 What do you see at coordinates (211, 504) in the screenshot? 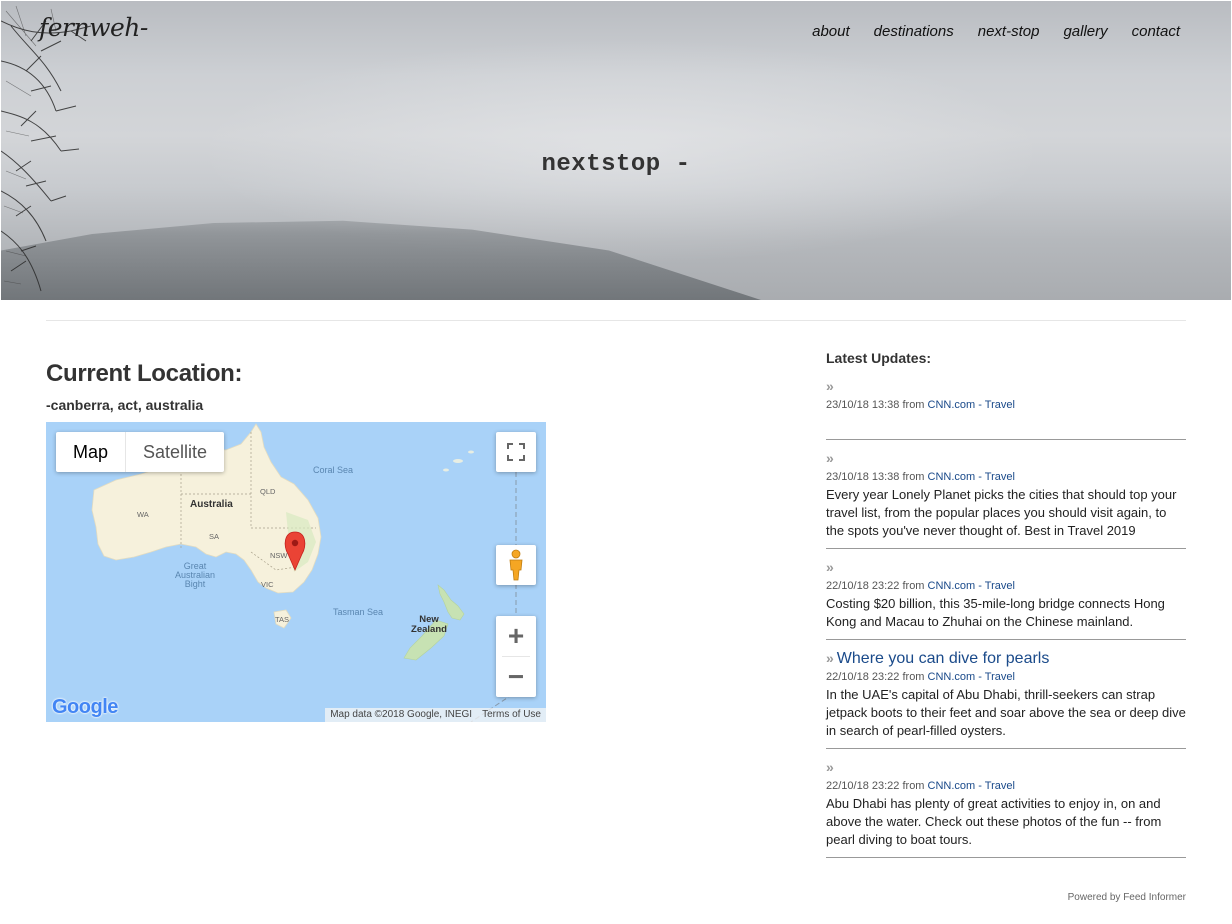
I see `label-australia: Australia` at bounding box center [211, 504].